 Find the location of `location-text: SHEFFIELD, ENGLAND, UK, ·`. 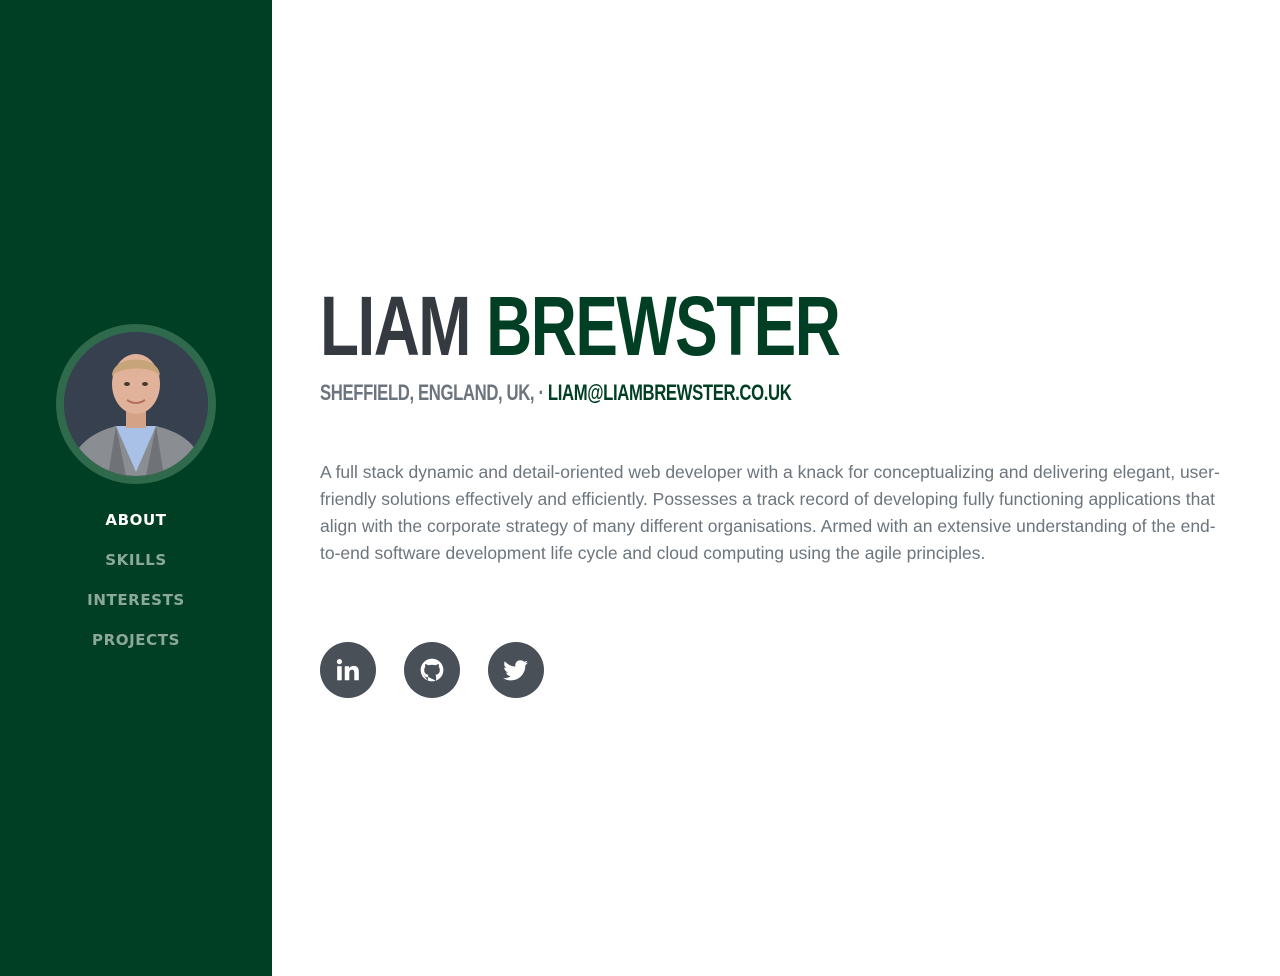

location-text: SHEFFIELD, ENGLAND, UK, · is located at coordinates (434, 392).